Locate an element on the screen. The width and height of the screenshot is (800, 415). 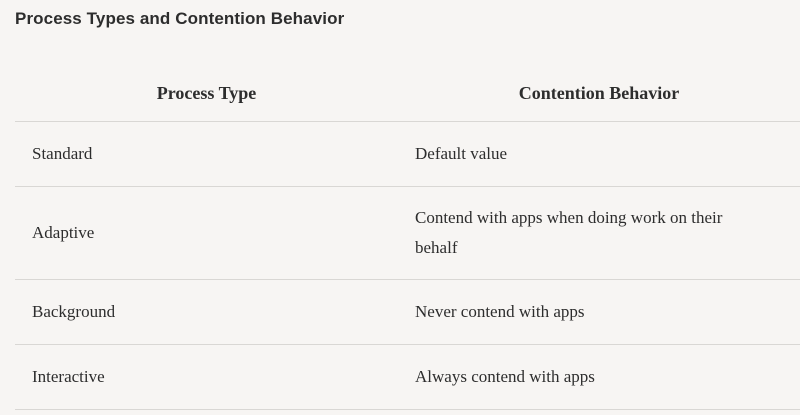
cell-process-type: Background is located at coordinates (74, 311).